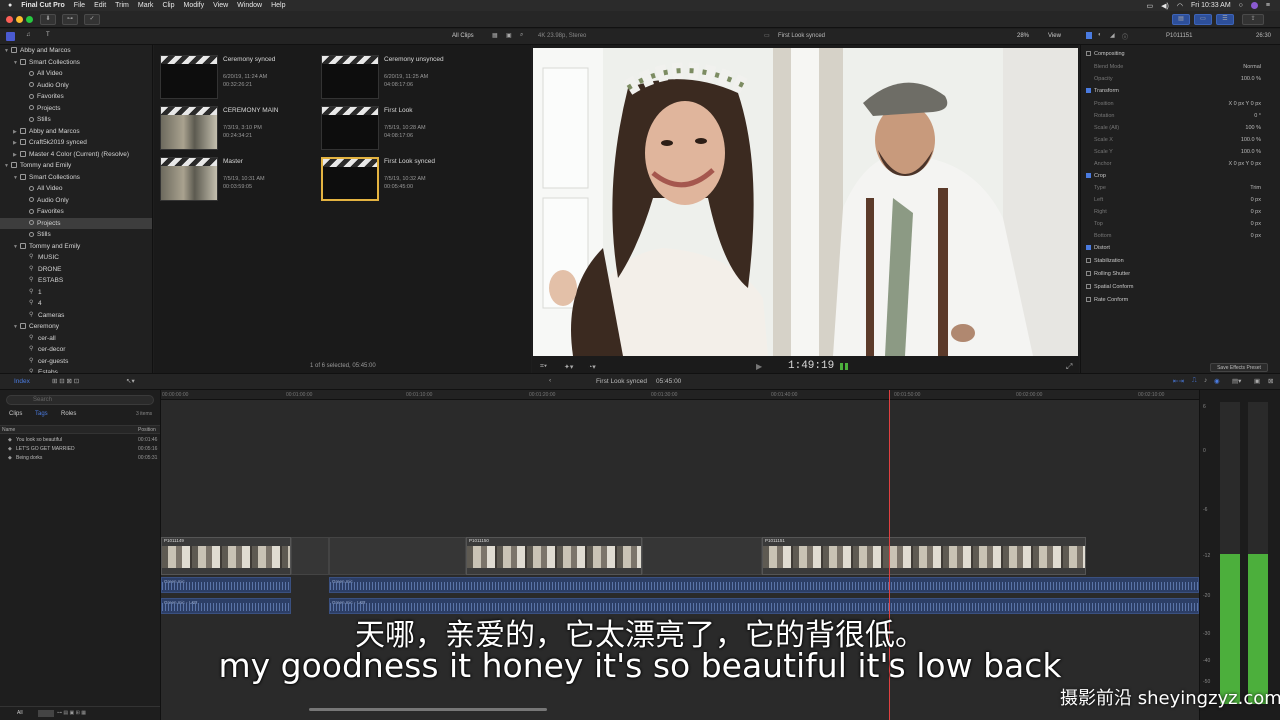  Describe the element at coordinates (68, 414) in the screenshot. I see `index-tab-roles: Roles` at that location.